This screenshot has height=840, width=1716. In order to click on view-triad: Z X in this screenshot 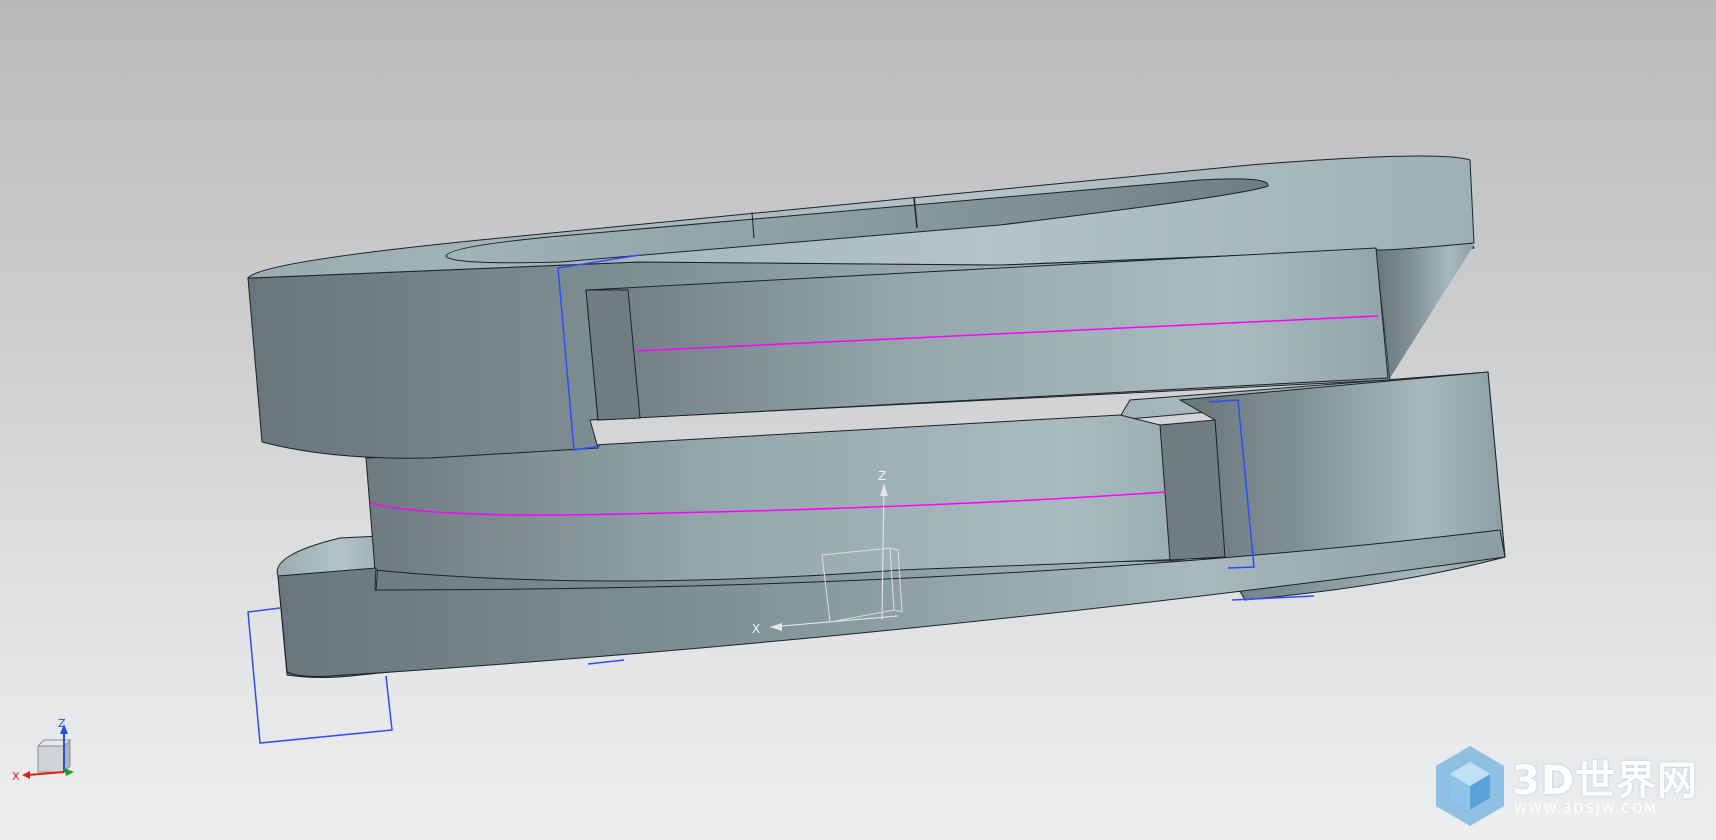, I will do `click(43, 750)`.